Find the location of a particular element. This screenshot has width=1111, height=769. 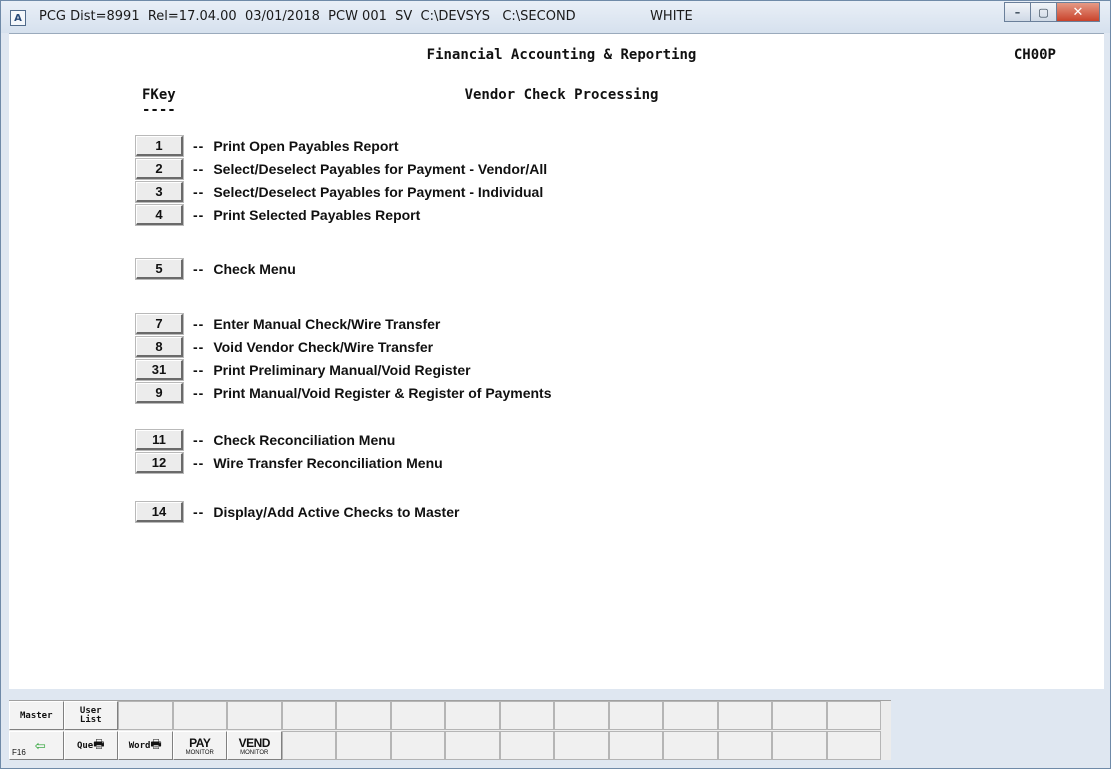

fkey-5-button: 5 is located at coordinates (159, 269).